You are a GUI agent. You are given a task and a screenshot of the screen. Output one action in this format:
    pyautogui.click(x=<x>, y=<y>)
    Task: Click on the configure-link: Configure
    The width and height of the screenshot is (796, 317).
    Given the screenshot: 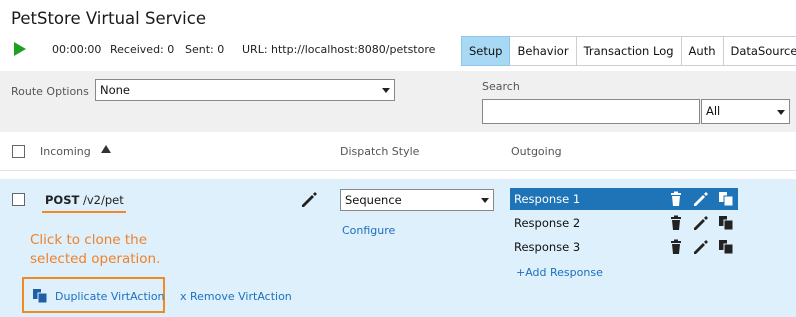 What is the action you would take?
    pyautogui.click(x=368, y=230)
    